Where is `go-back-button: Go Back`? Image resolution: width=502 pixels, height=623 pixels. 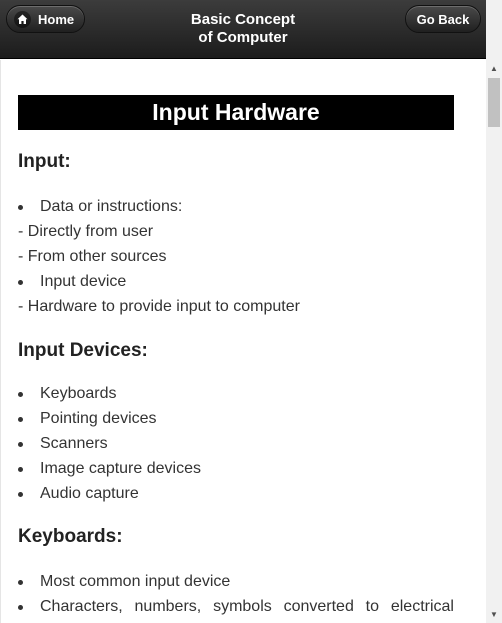 go-back-button: Go Back is located at coordinates (443, 19).